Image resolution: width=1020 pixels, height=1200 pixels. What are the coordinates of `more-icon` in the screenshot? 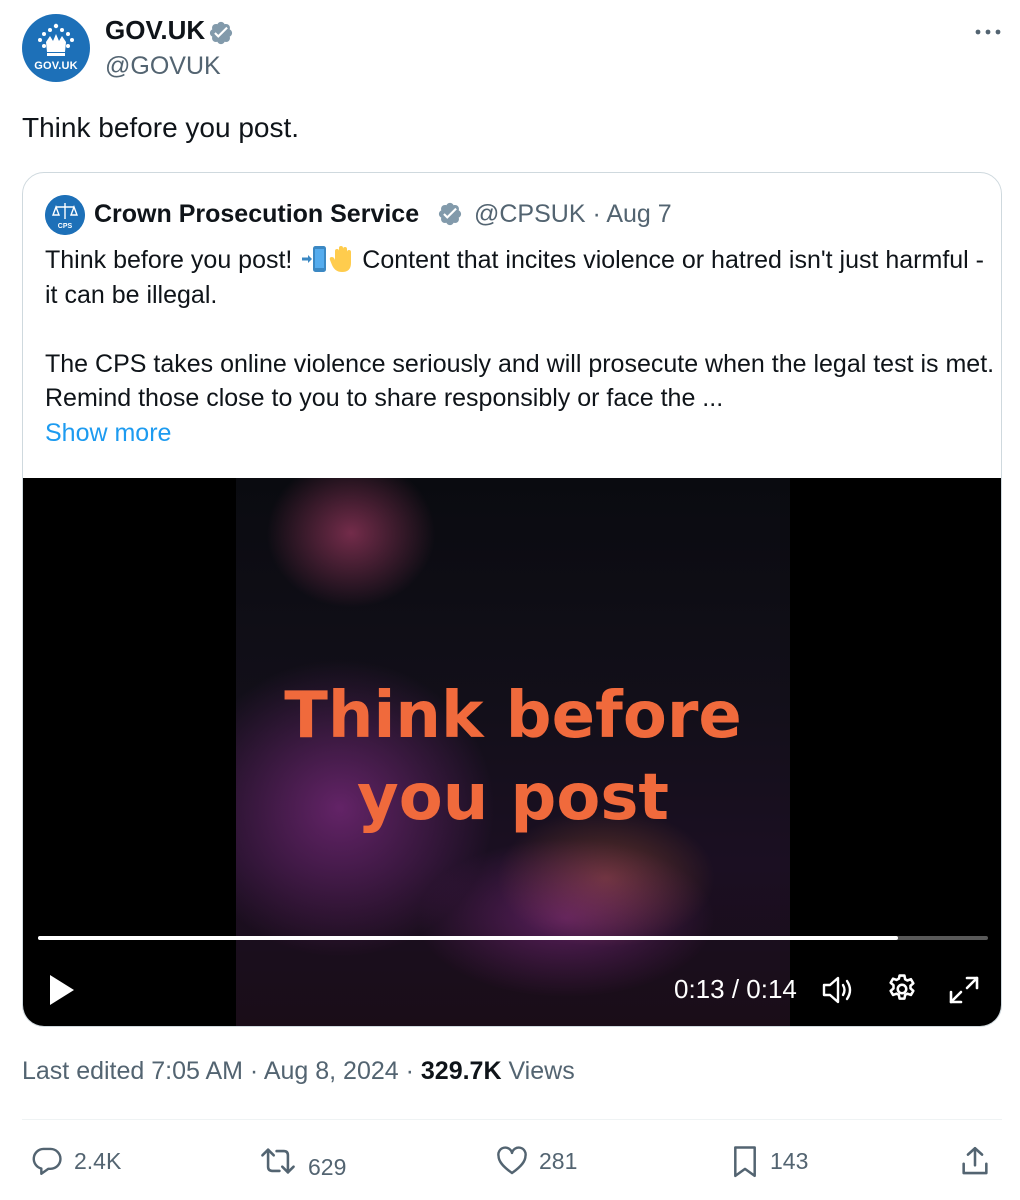 It's located at (988, 32).